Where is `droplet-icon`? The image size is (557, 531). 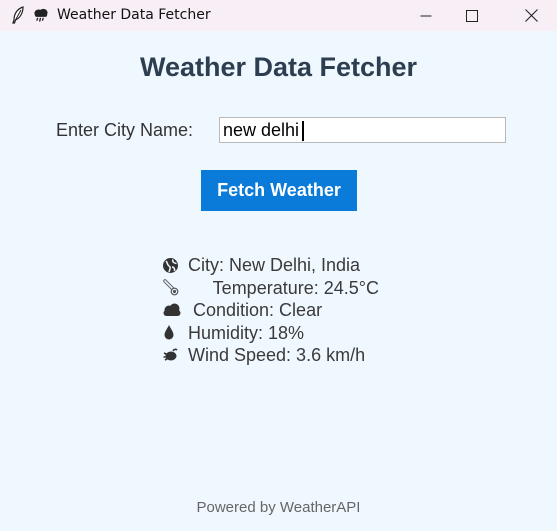 droplet-icon is located at coordinates (172, 333).